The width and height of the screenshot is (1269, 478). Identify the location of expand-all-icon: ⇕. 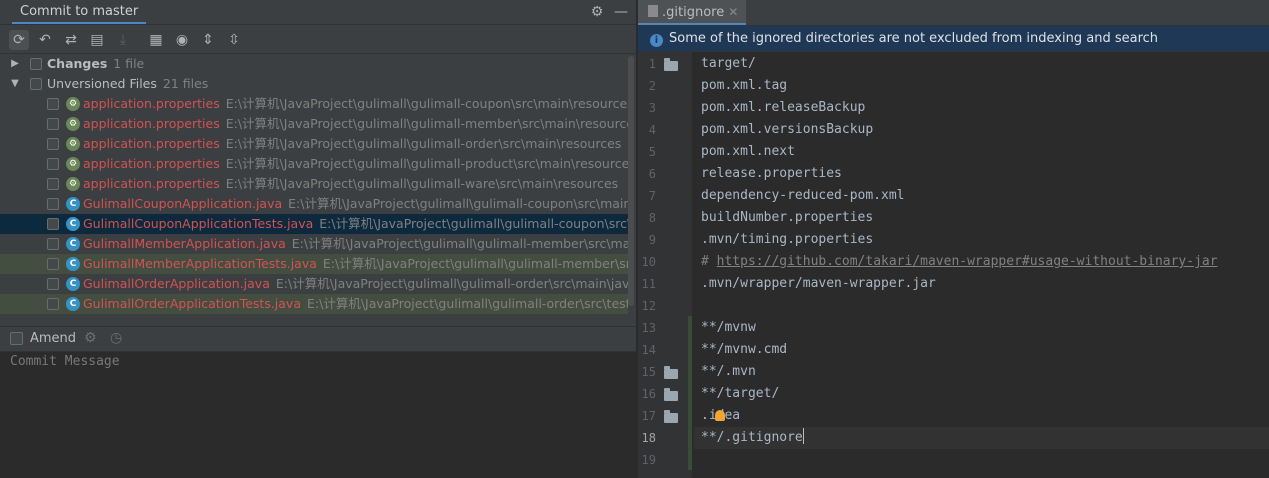
(208, 40).